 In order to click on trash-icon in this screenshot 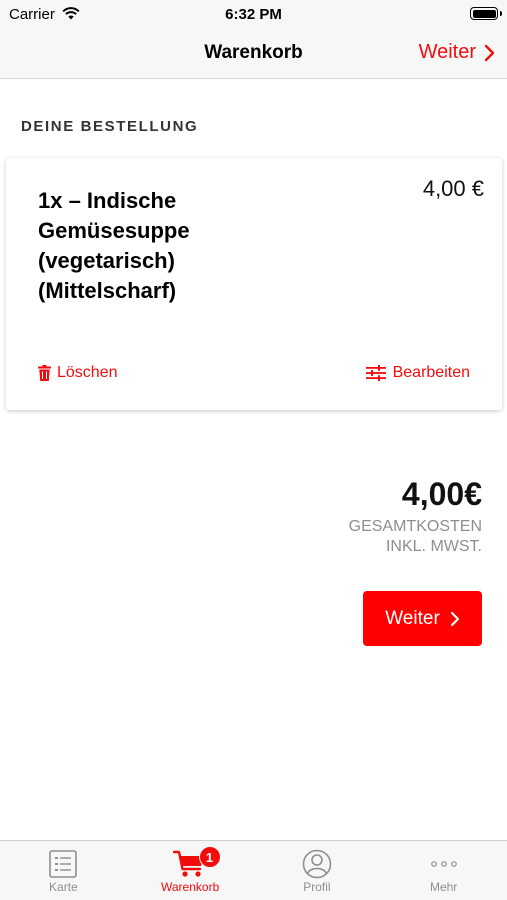, I will do `click(44, 373)`.